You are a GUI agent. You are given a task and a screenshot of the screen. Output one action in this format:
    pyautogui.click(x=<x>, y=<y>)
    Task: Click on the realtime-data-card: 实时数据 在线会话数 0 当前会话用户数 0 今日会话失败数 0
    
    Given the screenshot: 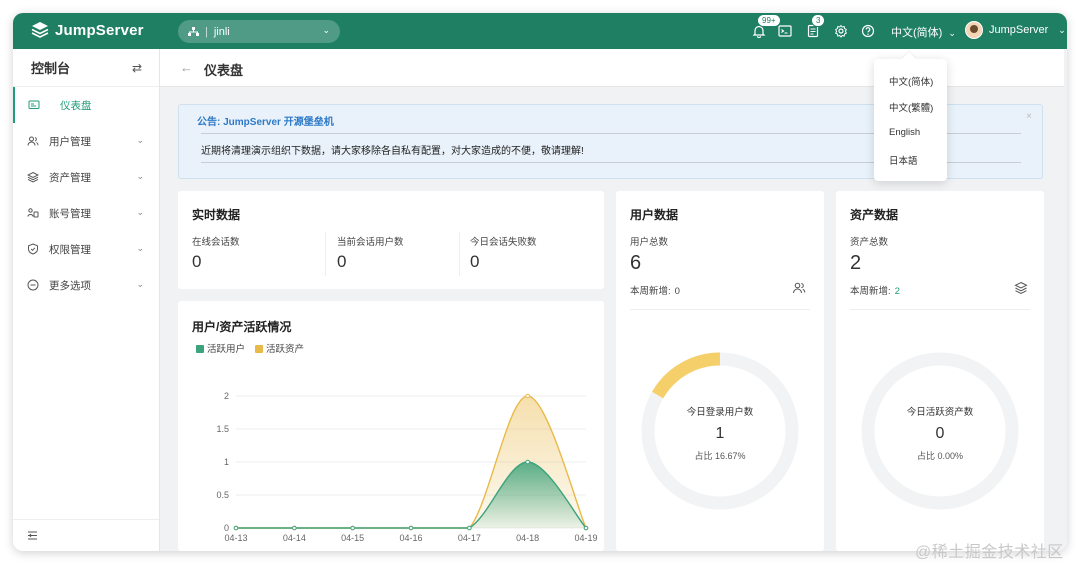 What is the action you would take?
    pyautogui.click(x=391, y=240)
    